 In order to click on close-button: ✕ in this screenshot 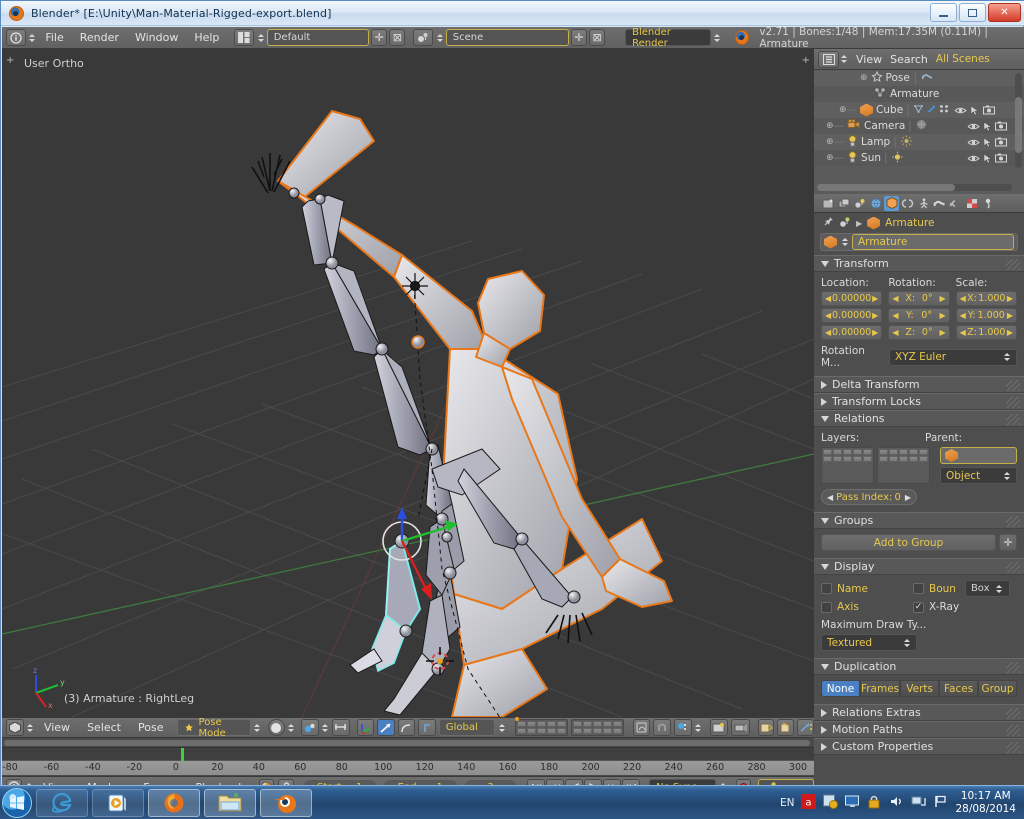, I will do `click(1004, 12)`.